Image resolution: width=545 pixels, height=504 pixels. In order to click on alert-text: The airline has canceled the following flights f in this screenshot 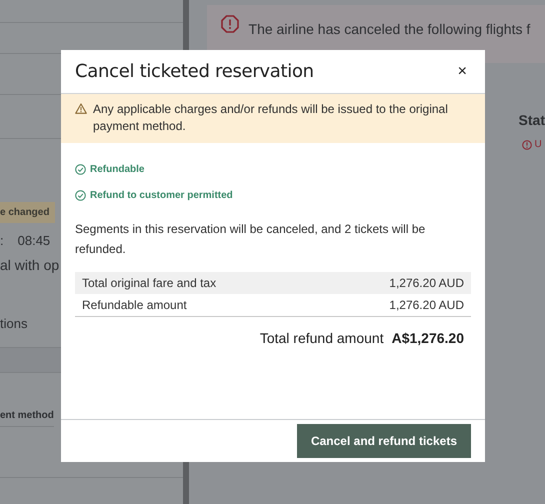, I will do `click(389, 29)`.